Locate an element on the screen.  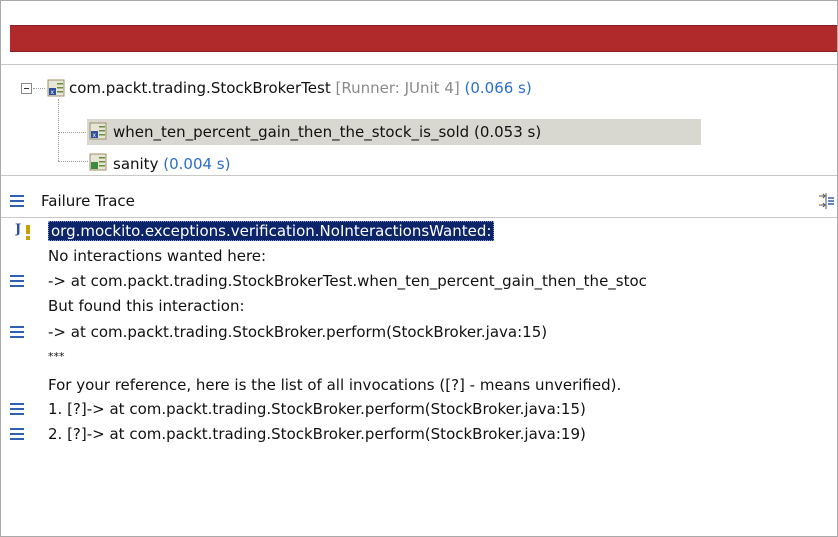
test-passed-icon is located at coordinates (98, 162).